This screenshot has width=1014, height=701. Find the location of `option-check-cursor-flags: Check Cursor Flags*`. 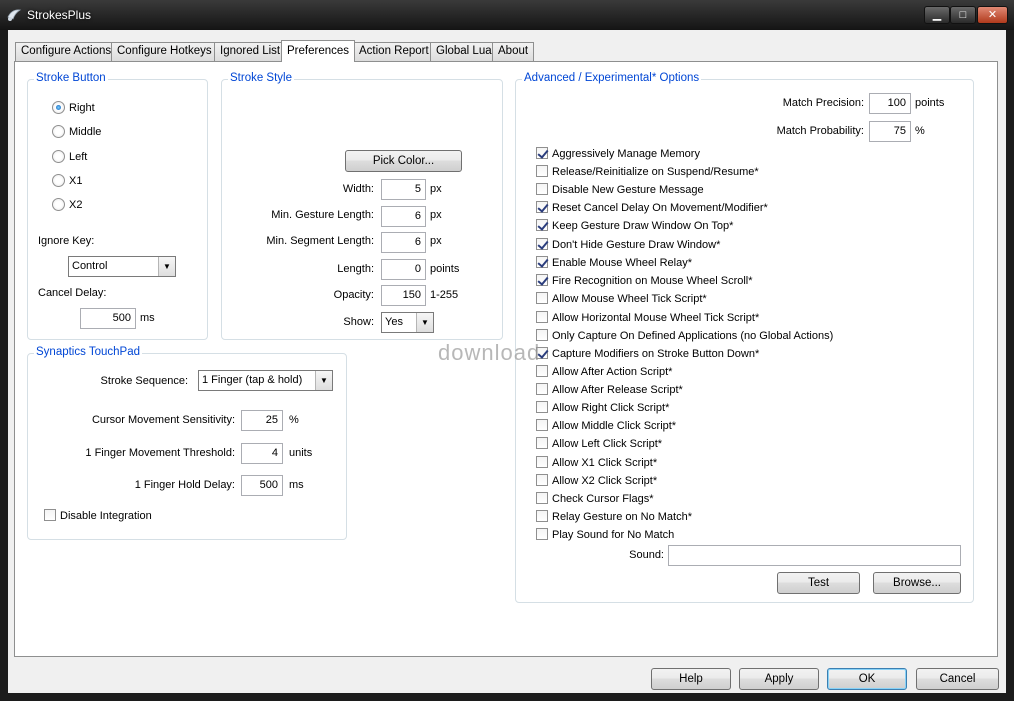

option-check-cursor-flags: Check Cursor Flags* is located at coordinates (594, 498).